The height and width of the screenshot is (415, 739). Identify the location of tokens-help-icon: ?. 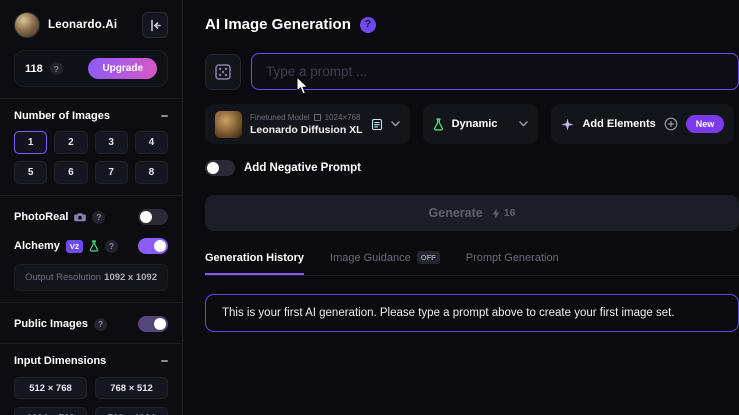
(56, 68).